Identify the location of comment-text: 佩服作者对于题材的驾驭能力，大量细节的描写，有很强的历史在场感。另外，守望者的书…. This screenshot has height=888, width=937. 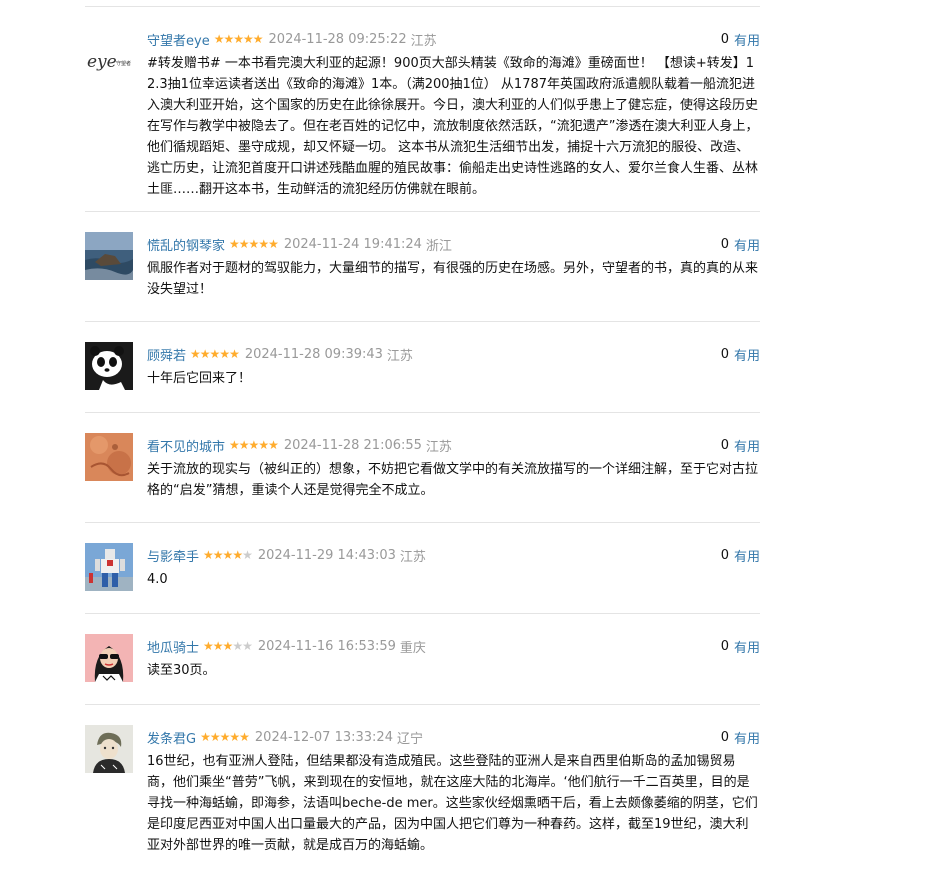
(453, 279).